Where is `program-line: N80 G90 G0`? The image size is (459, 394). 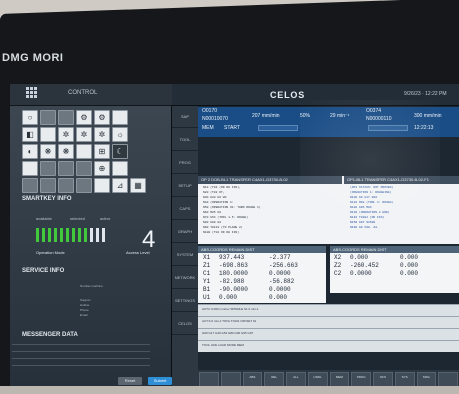
program-line: N80 G90 G0 is located at coordinates (212, 222).